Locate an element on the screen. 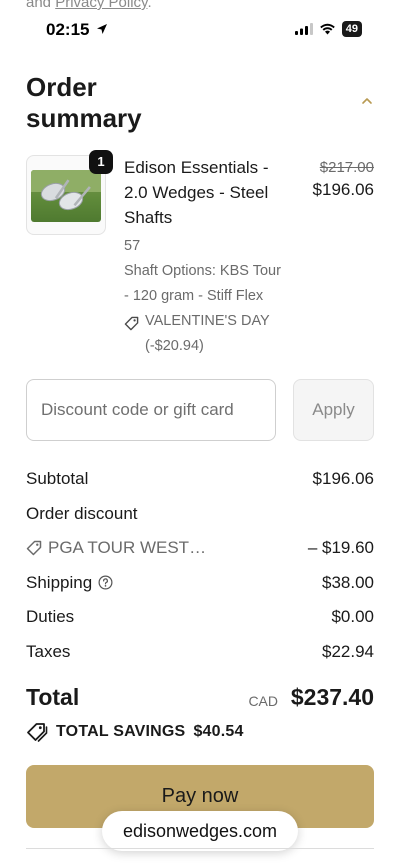 The height and width of the screenshot is (866, 400). total-savings-label: TOTAL SAVINGS is located at coordinates (121, 731).